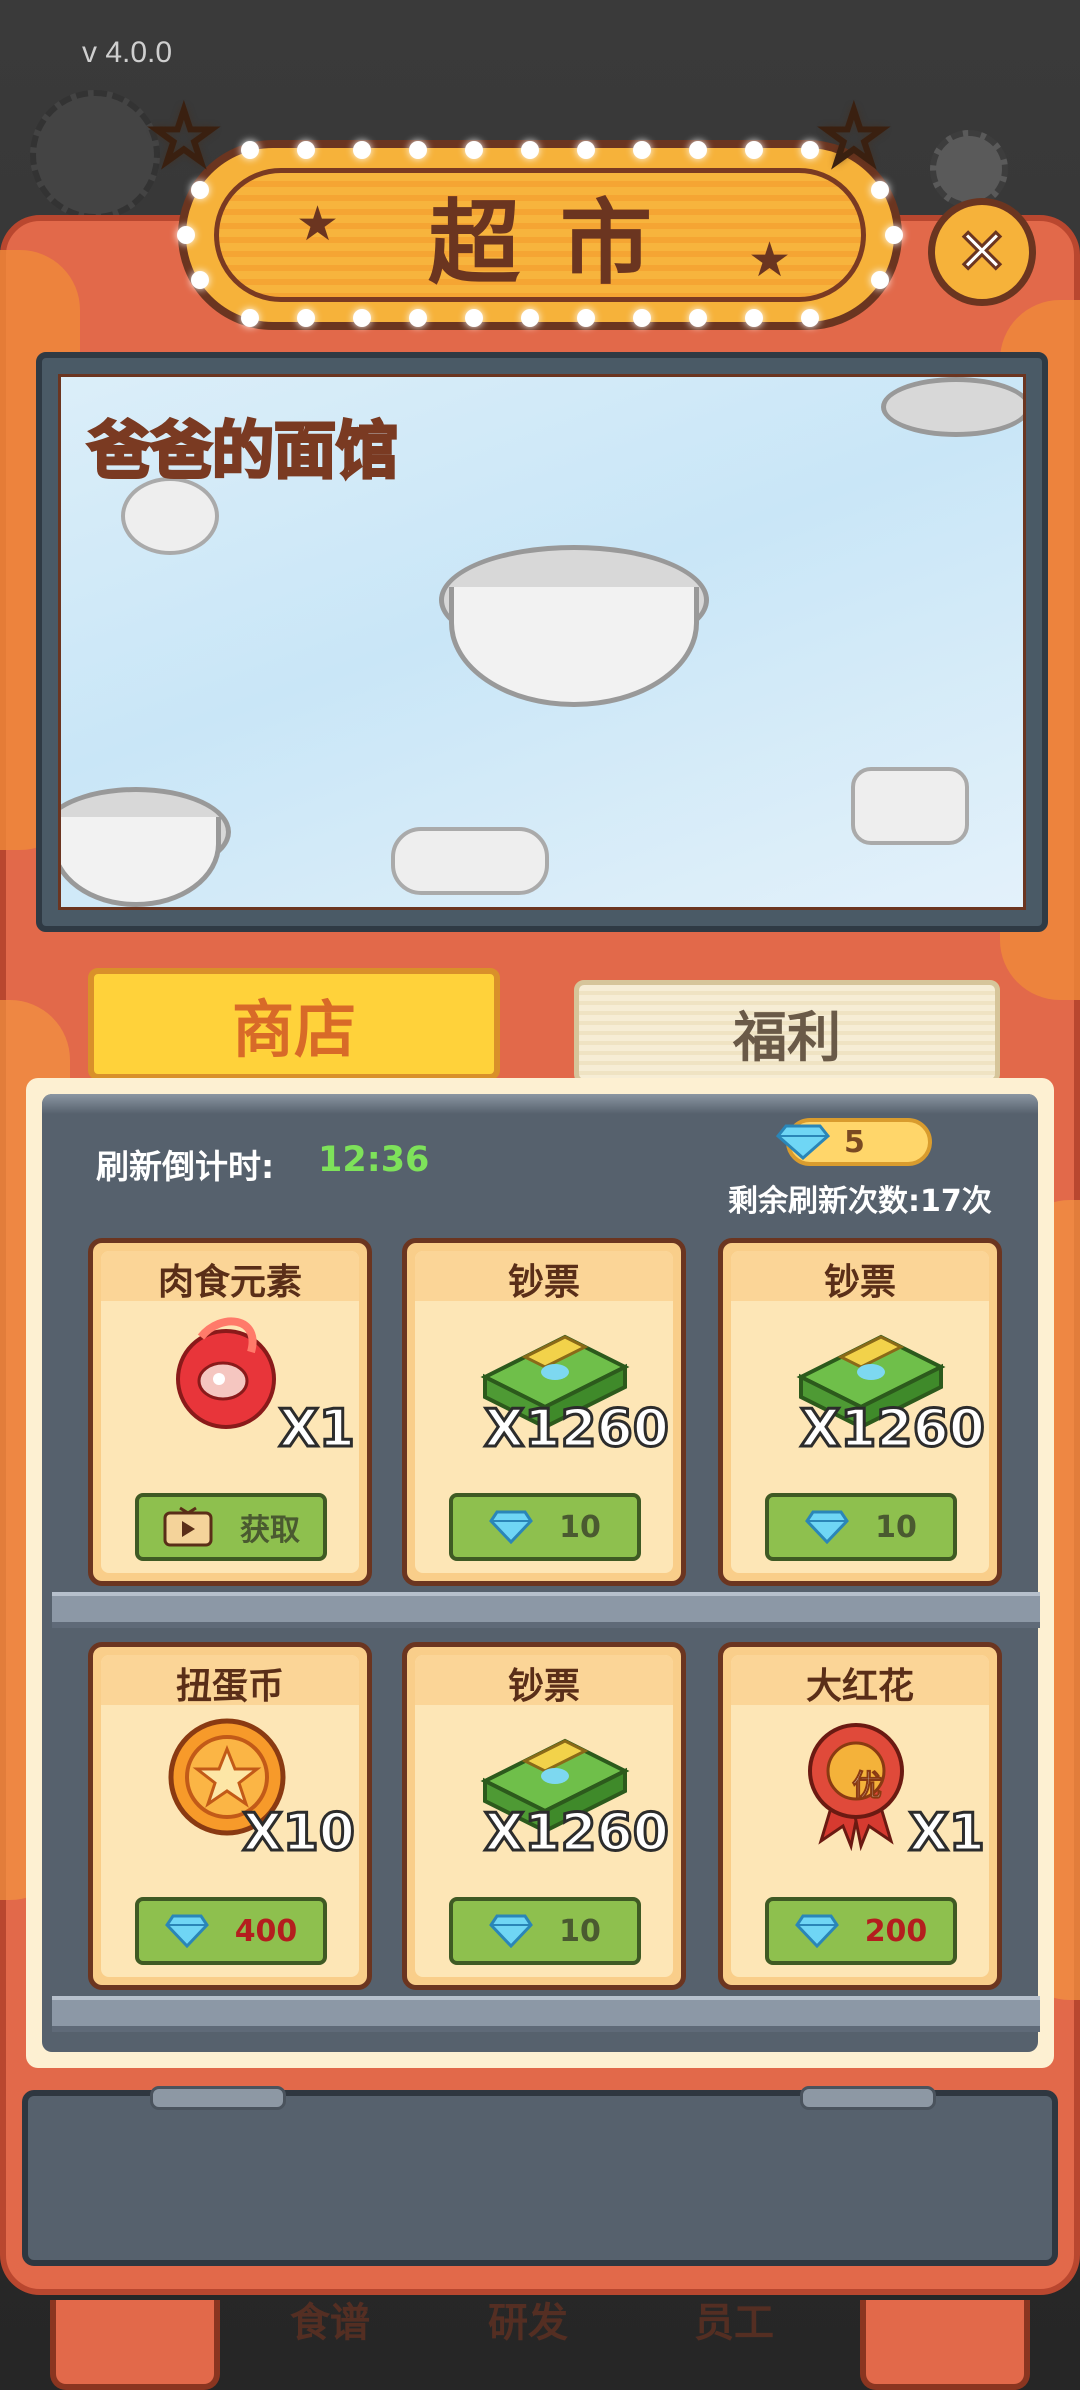 This screenshot has width=1080, height=2390. Describe the element at coordinates (559, 243) in the screenshot. I see `page-title: 超市` at that location.